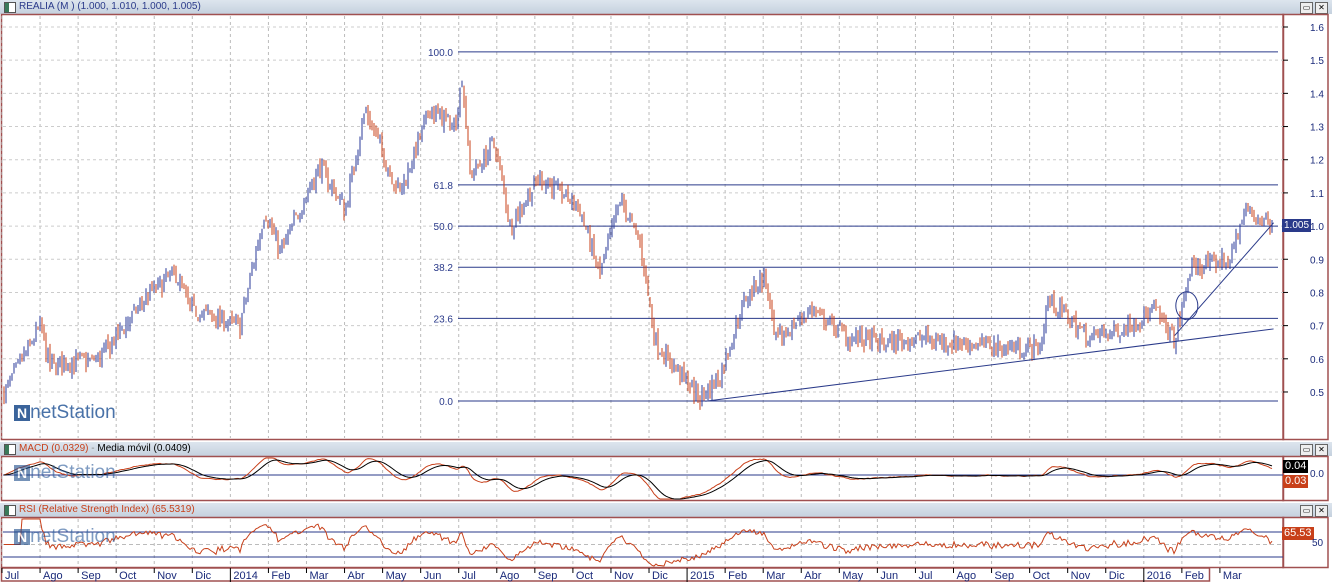 Image resolution: width=1332 pixels, height=582 pixels. Describe the element at coordinates (605, 574) in the screenshot. I see `x-axis-frame` at that location.